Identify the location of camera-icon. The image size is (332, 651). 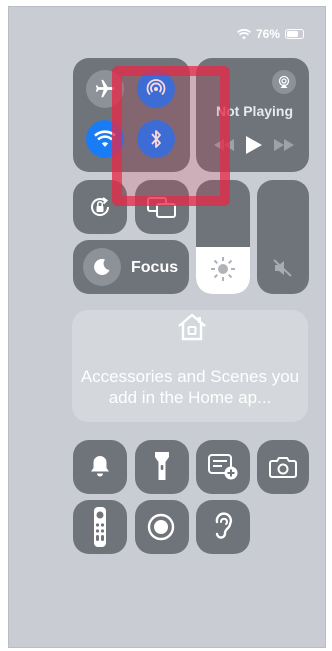
(283, 467).